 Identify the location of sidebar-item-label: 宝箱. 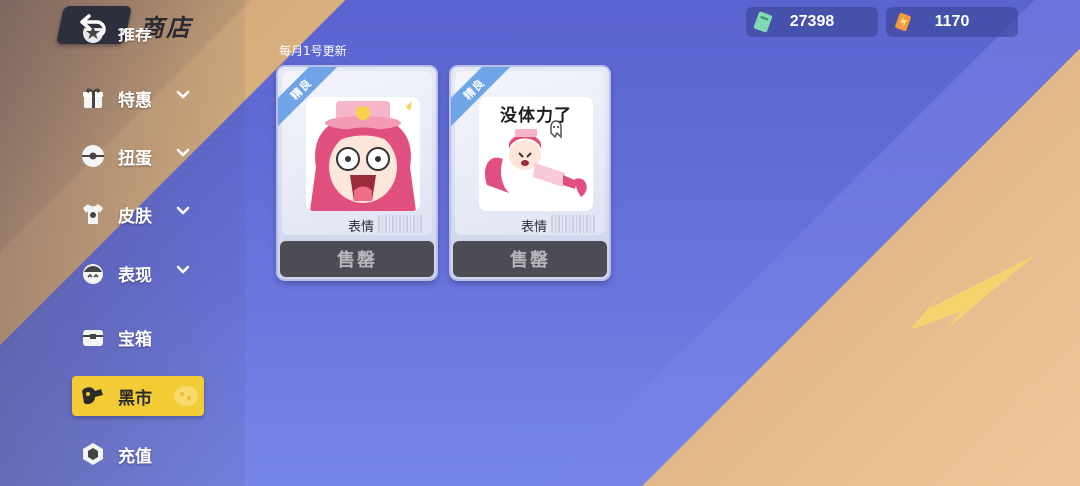
(135, 339).